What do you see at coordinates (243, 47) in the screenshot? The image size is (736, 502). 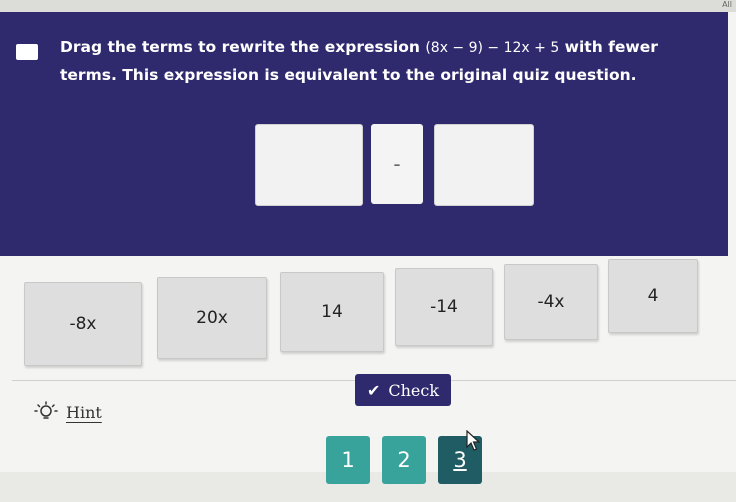 I see `prompt-prefix: Drag the terms to rewrite the expression` at bounding box center [243, 47].